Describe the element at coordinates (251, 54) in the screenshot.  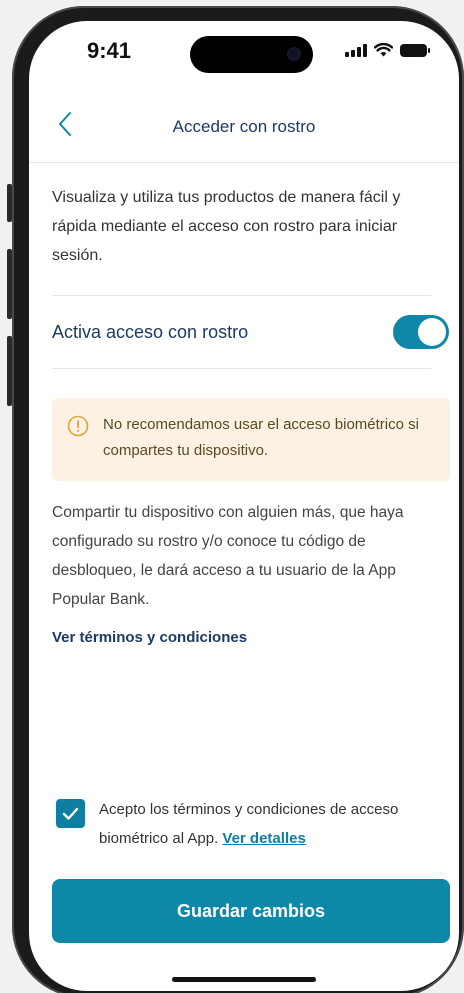
I see `dynamic-island` at that location.